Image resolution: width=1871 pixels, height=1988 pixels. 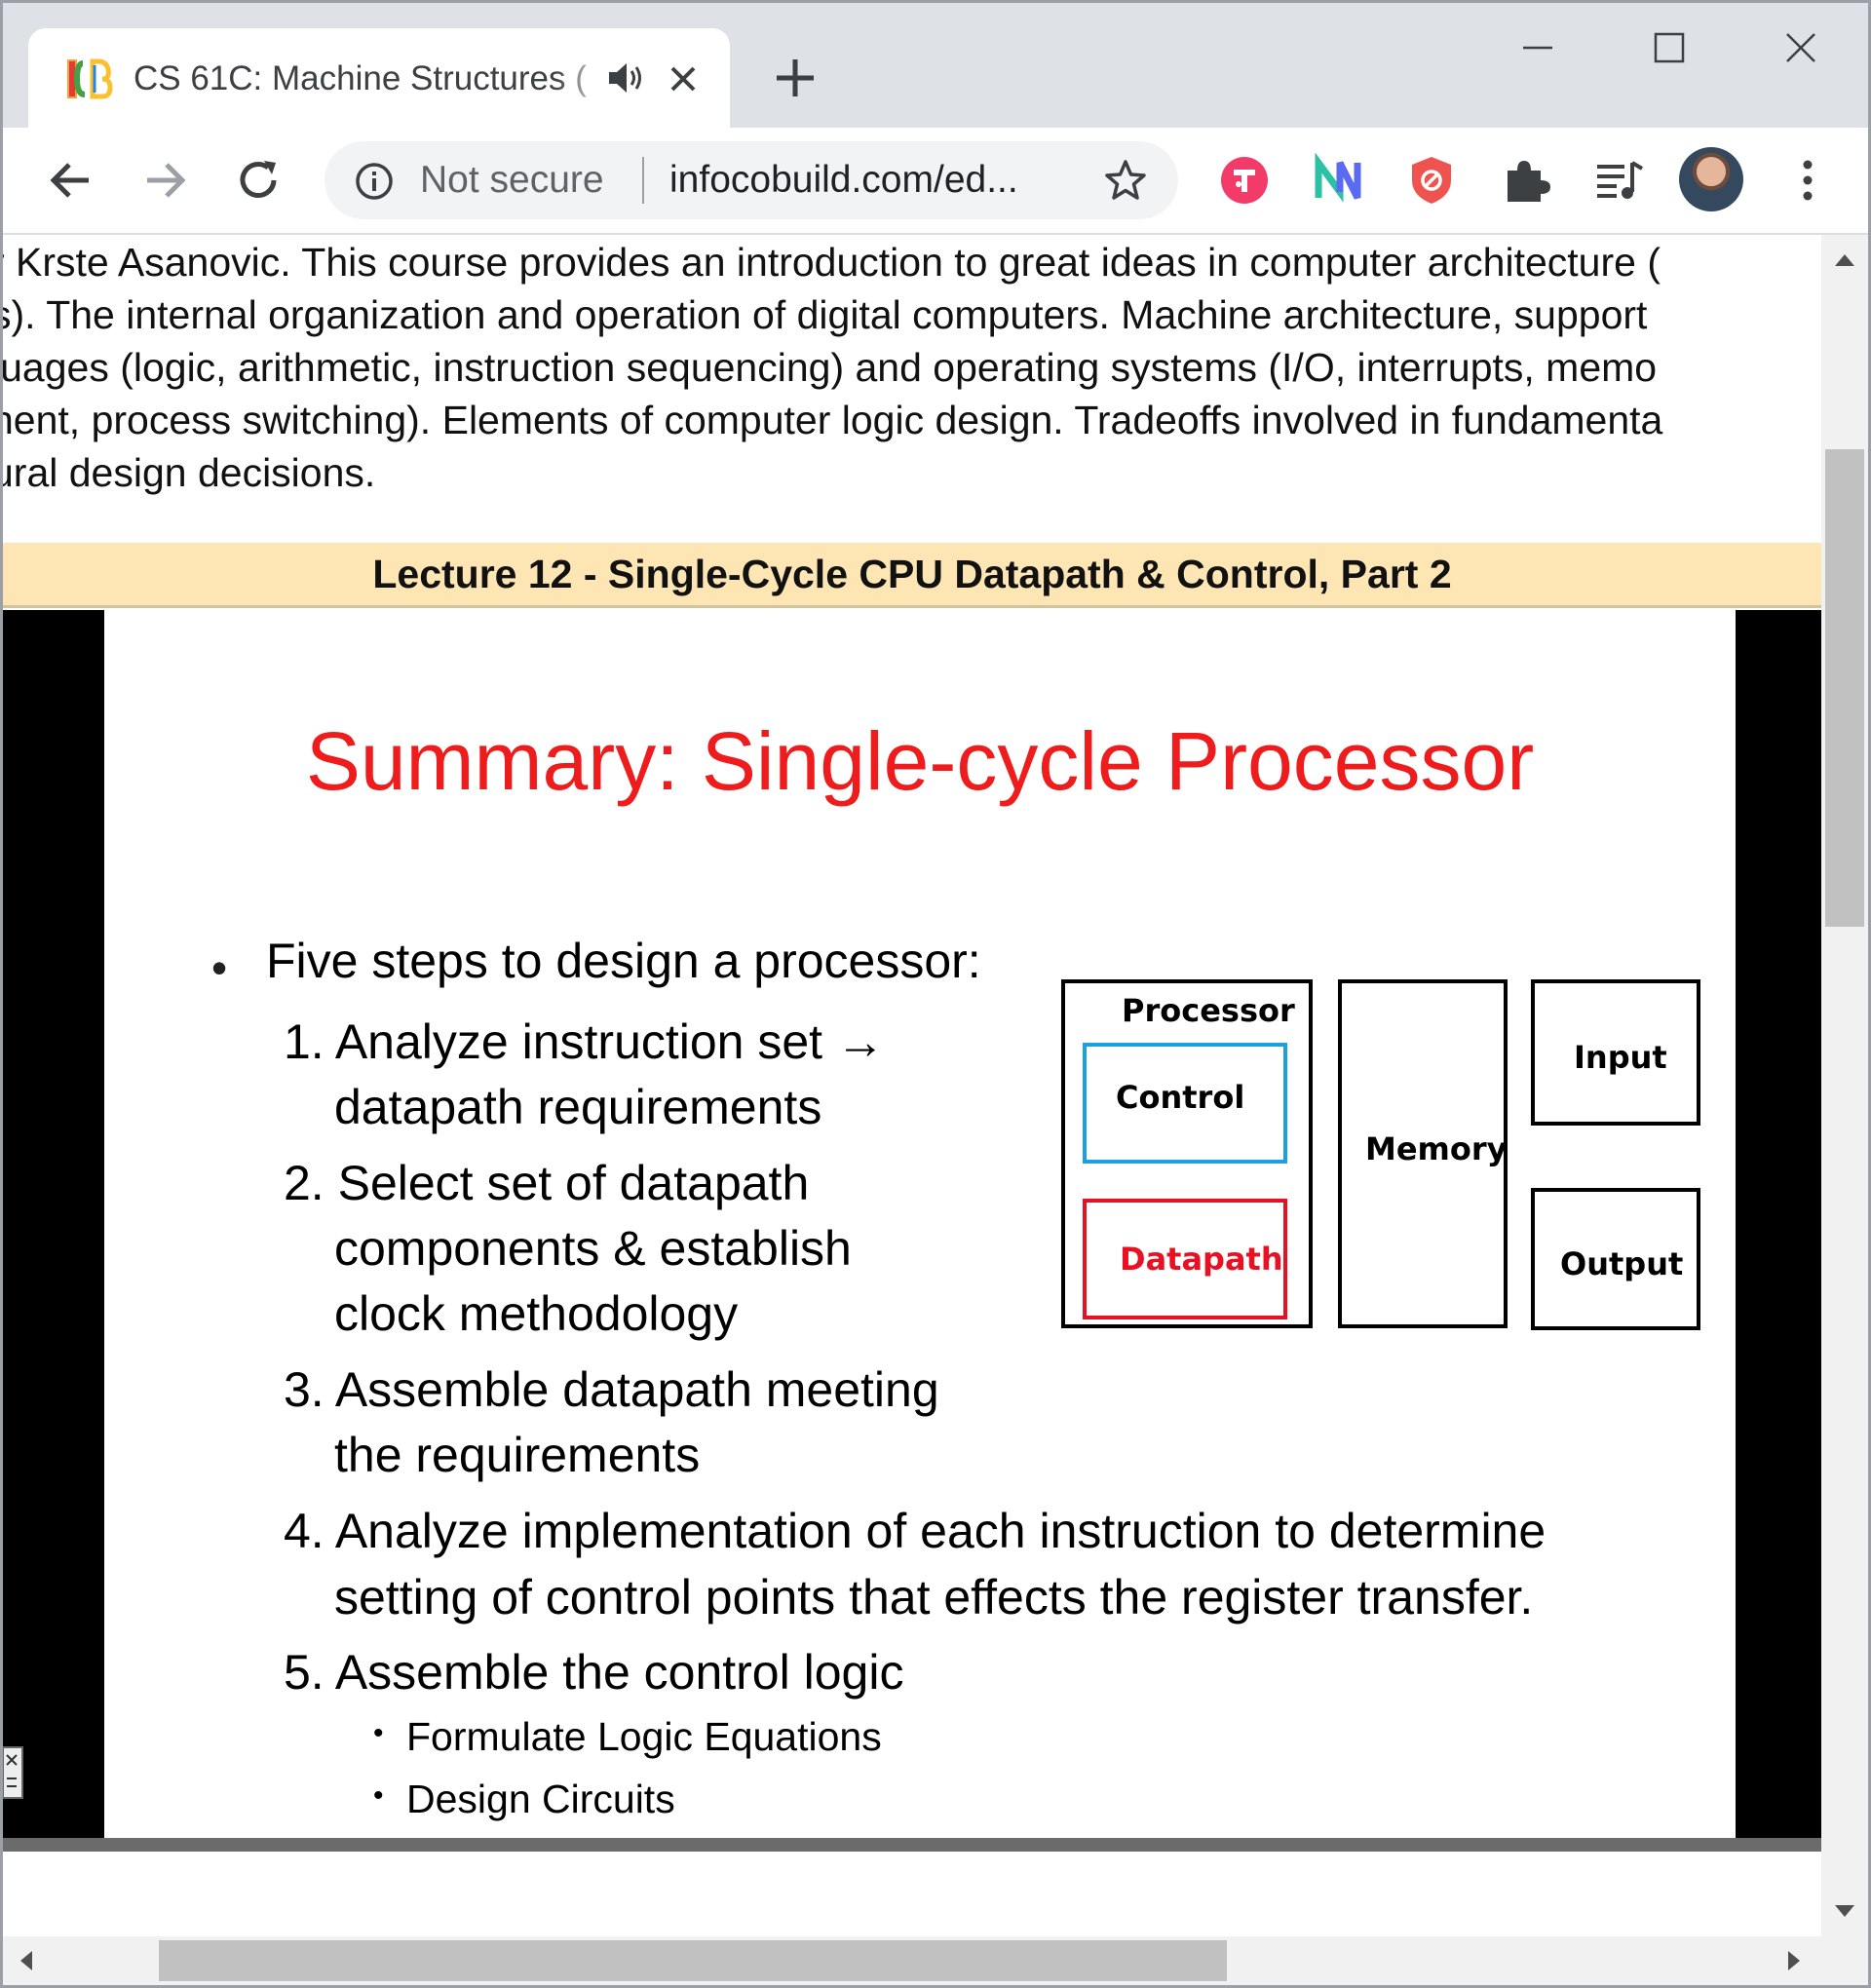 I want to click on step-1-line-1: 1. Analyze instruction set →, so click(x=584, y=1042).